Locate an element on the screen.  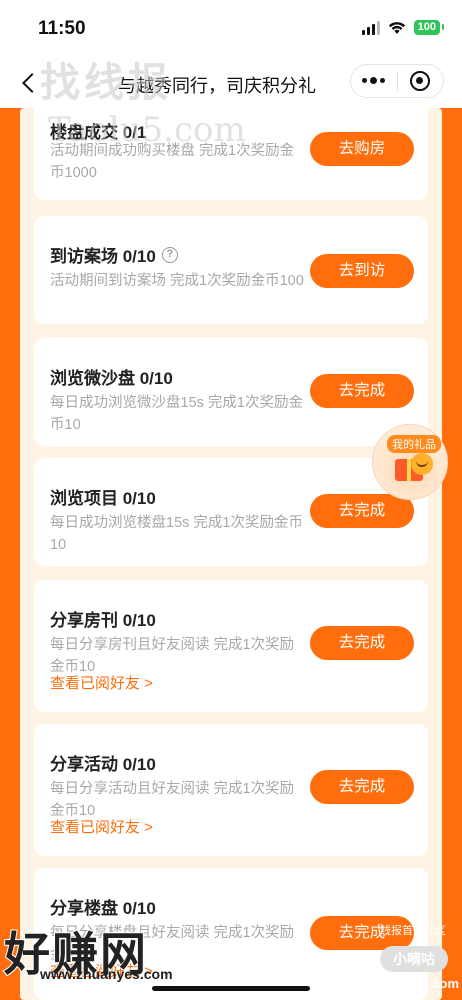
task-title: 分享活动 0/10 is located at coordinates (103, 764).